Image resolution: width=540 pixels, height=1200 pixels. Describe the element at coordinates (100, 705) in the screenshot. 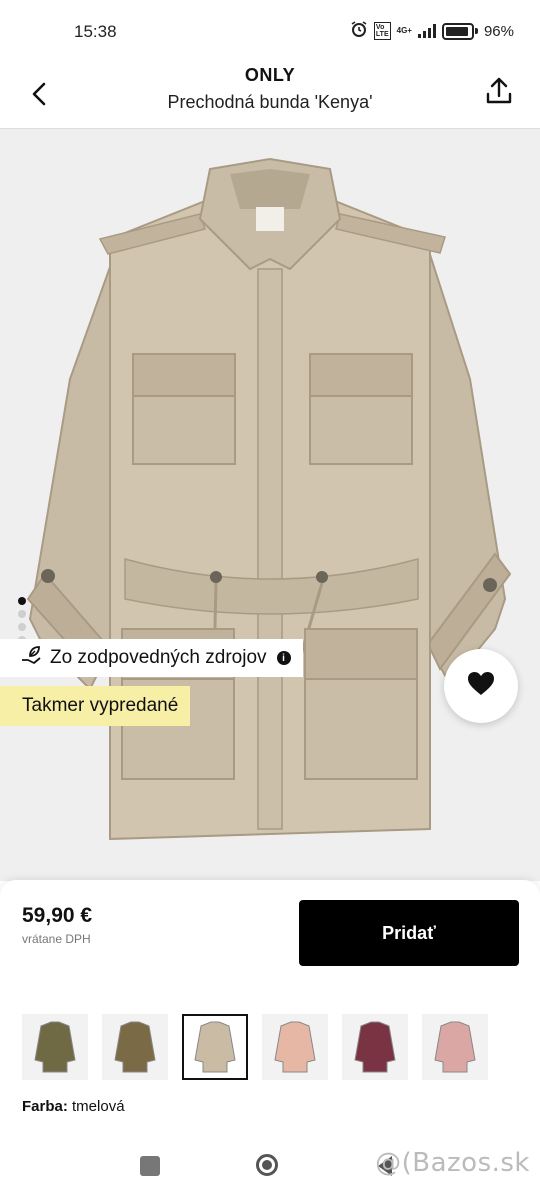

I see `stock-label: Takmer vypredané` at that location.